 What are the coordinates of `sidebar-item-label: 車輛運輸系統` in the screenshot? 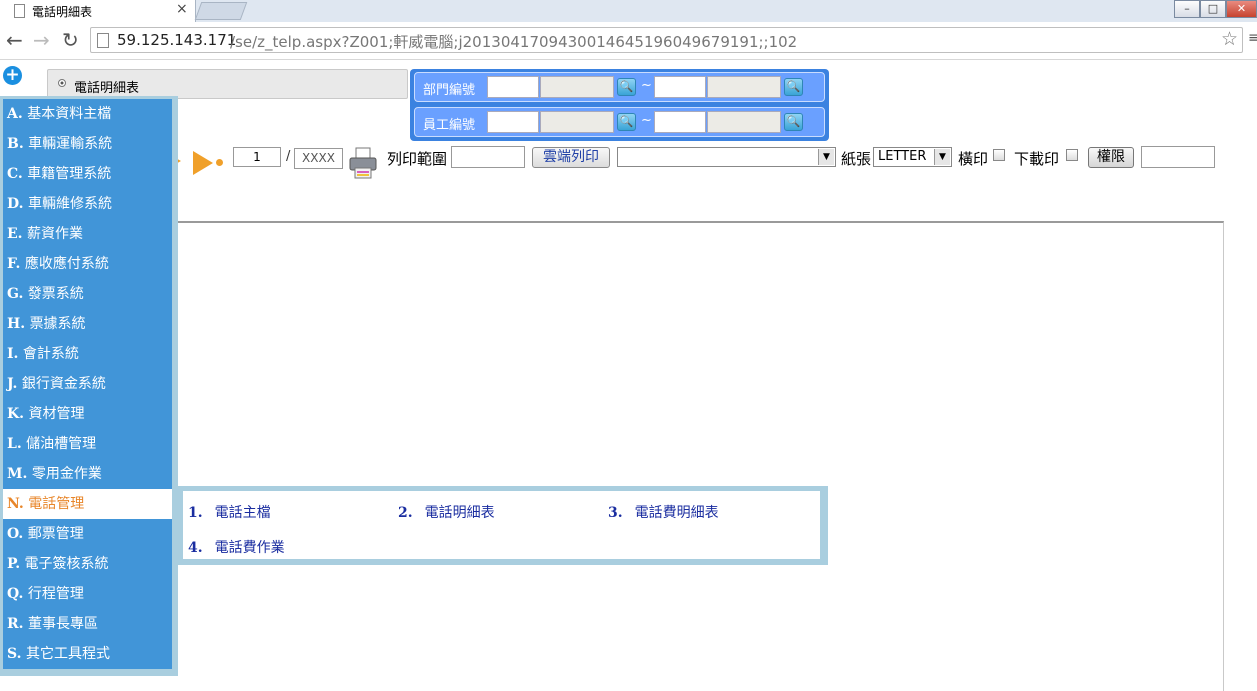 It's located at (70, 144).